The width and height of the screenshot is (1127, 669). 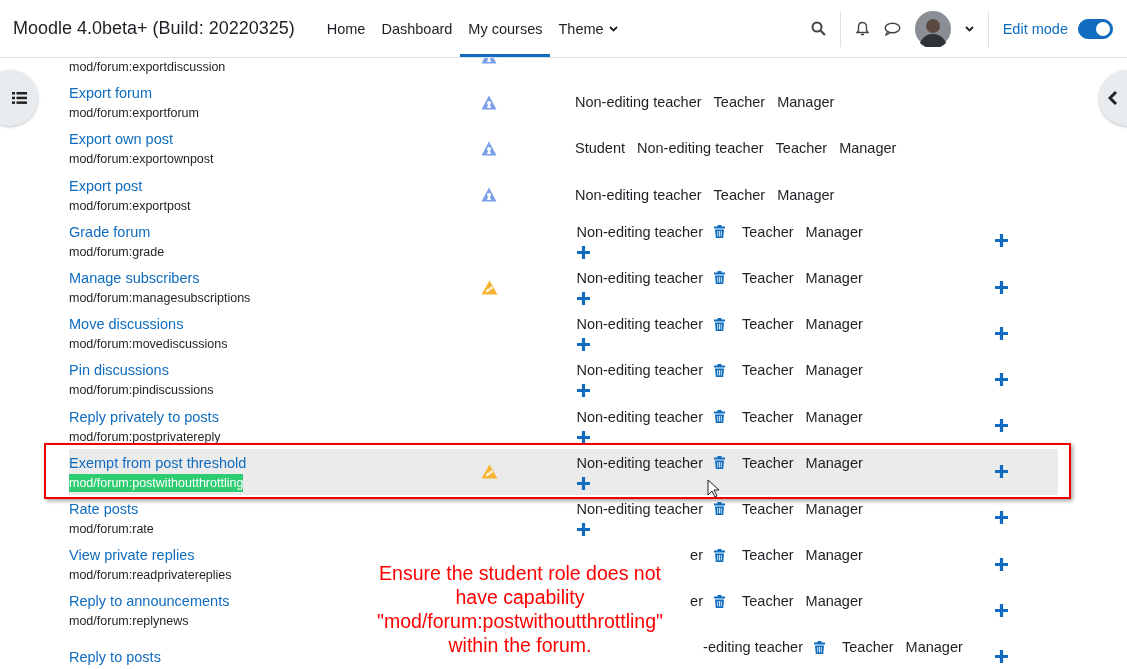 What do you see at coordinates (19, 98) in the screenshot?
I see `list-icon` at bounding box center [19, 98].